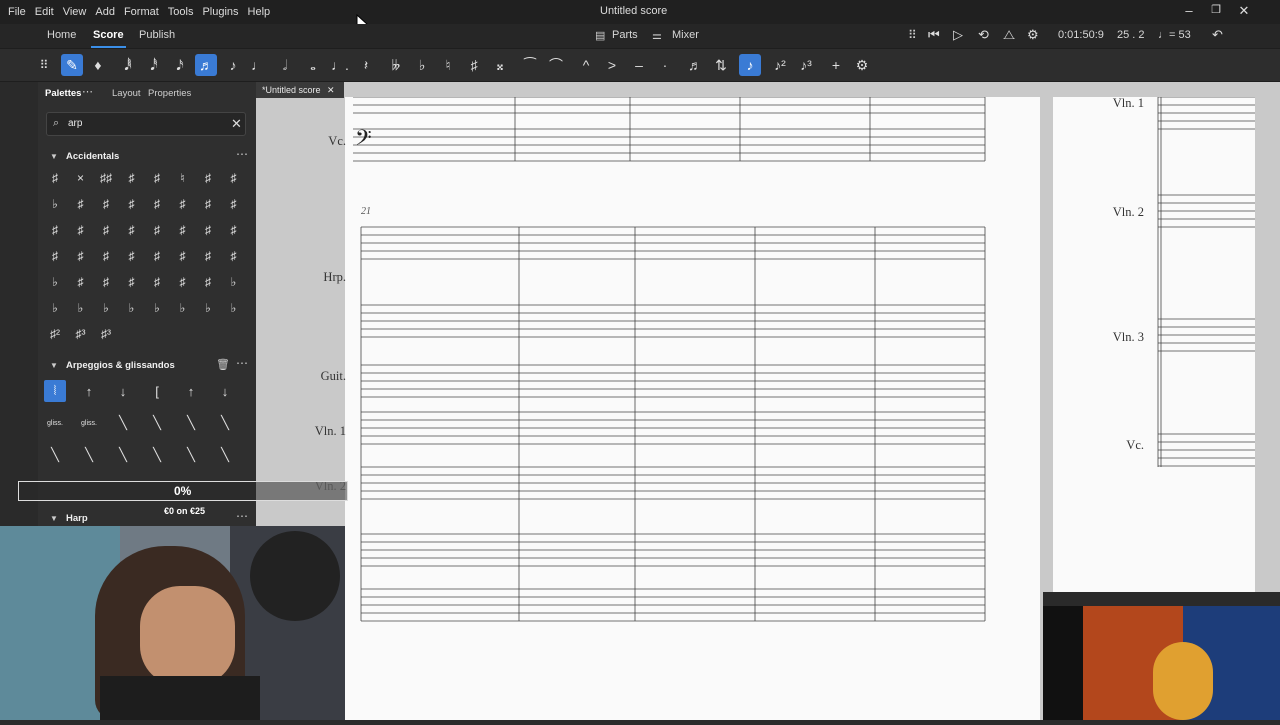 This screenshot has height=725, width=1280. Describe the element at coordinates (1009, 35) in the screenshot. I see `metronome-icon: ⧍` at that location.